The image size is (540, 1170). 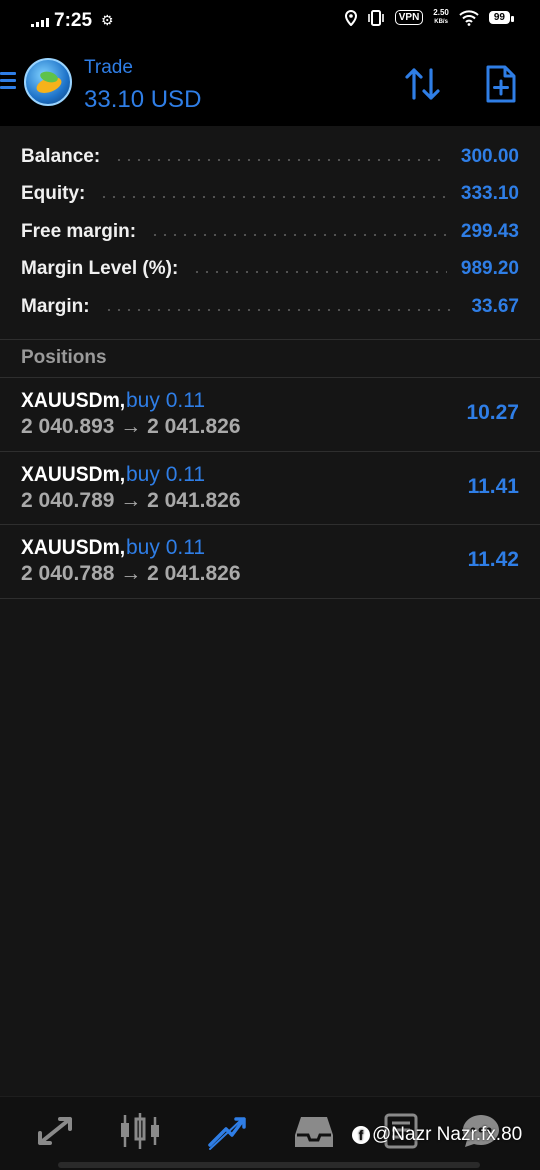 What do you see at coordinates (269, 1165) in the screenshot?
I see `home-indicator` at bounding box center [269, 1165].